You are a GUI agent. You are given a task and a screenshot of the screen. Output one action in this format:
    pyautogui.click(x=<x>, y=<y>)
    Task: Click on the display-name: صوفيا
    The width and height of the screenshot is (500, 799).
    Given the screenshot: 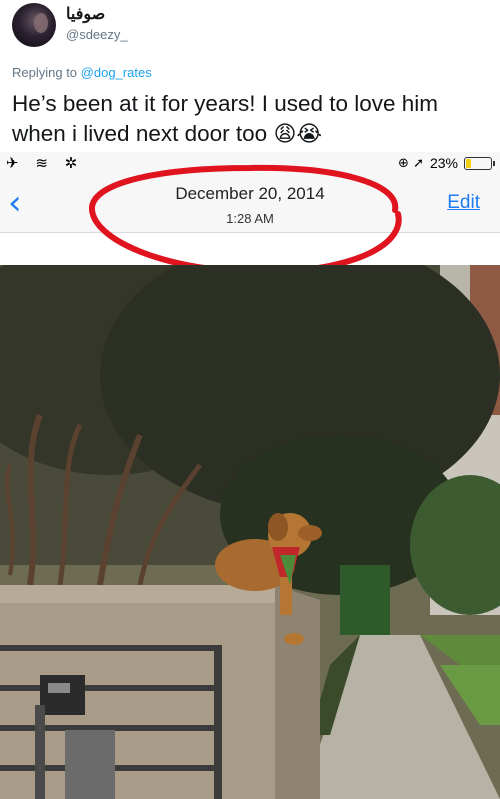 What is the action you would take?
    pyautogui.click(x=85, y=14)
    